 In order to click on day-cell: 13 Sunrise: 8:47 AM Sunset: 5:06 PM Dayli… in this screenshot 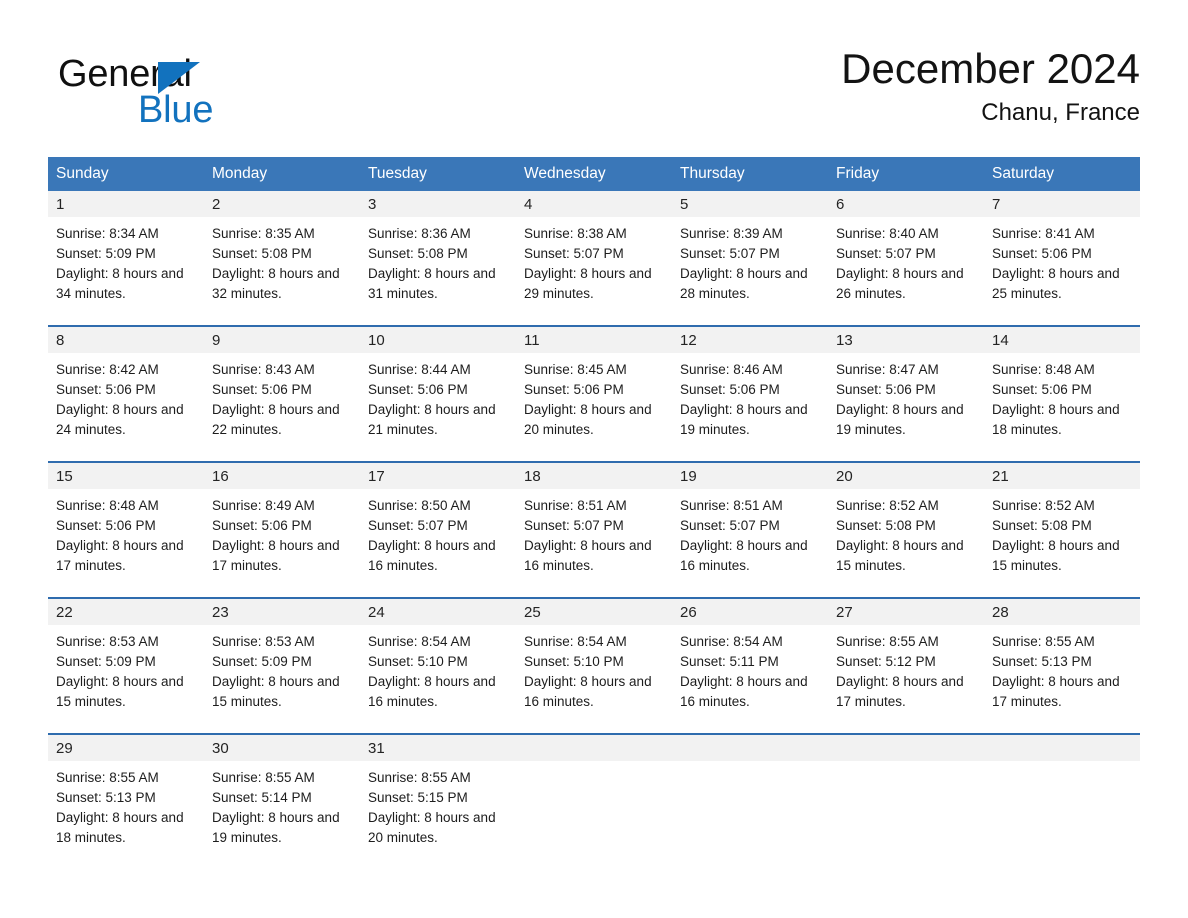, I will do `click(906, 394)`.